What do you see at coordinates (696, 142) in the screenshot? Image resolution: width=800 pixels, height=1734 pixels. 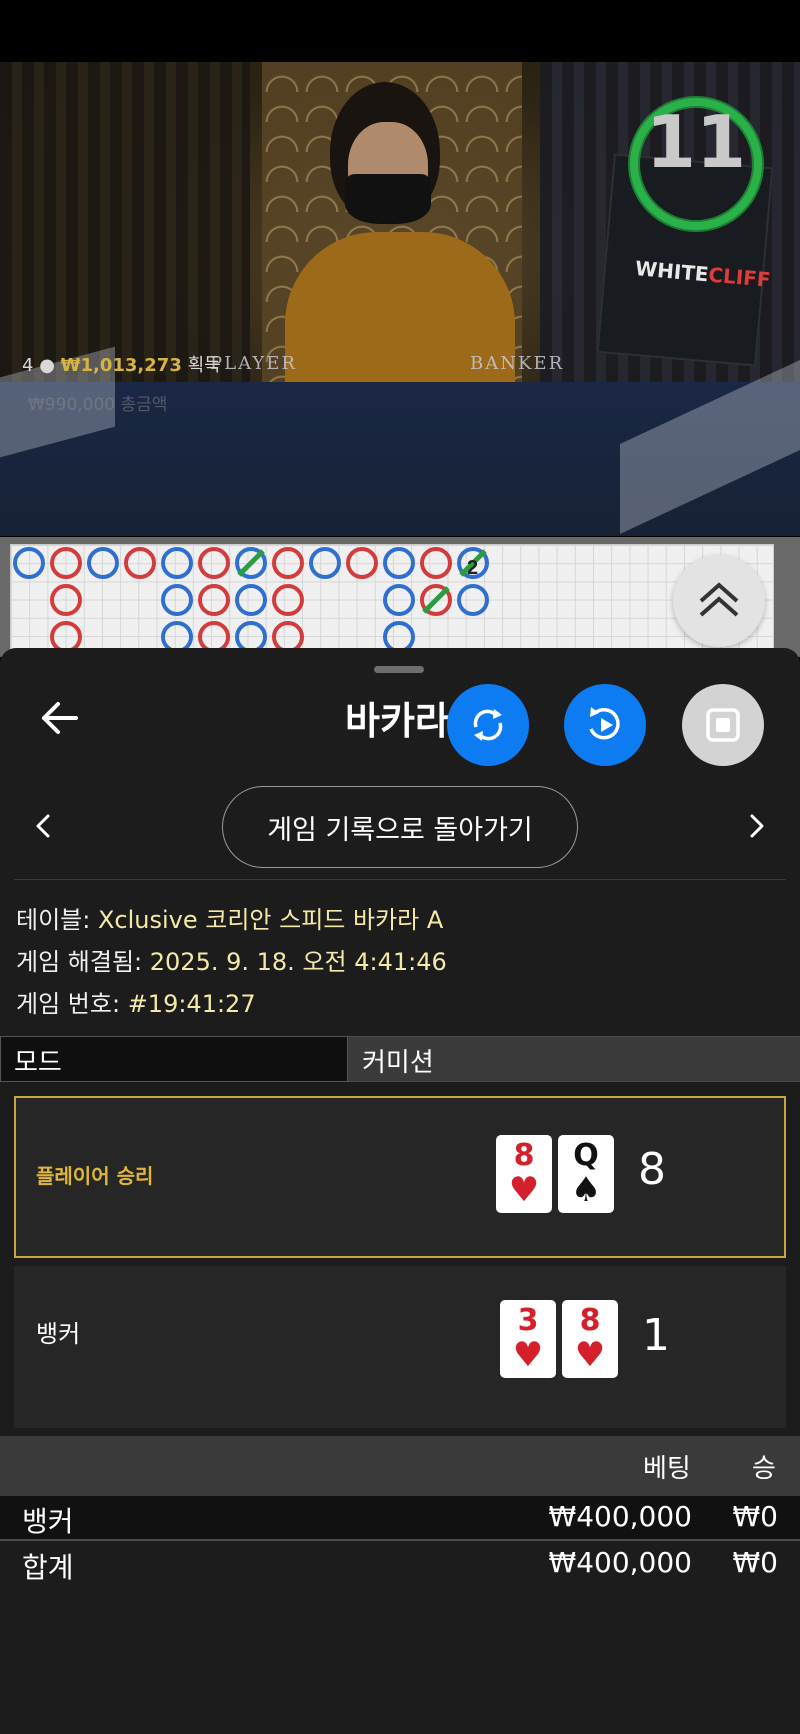 I see `countdown-timer: 11` at bounding box center [696, 142].